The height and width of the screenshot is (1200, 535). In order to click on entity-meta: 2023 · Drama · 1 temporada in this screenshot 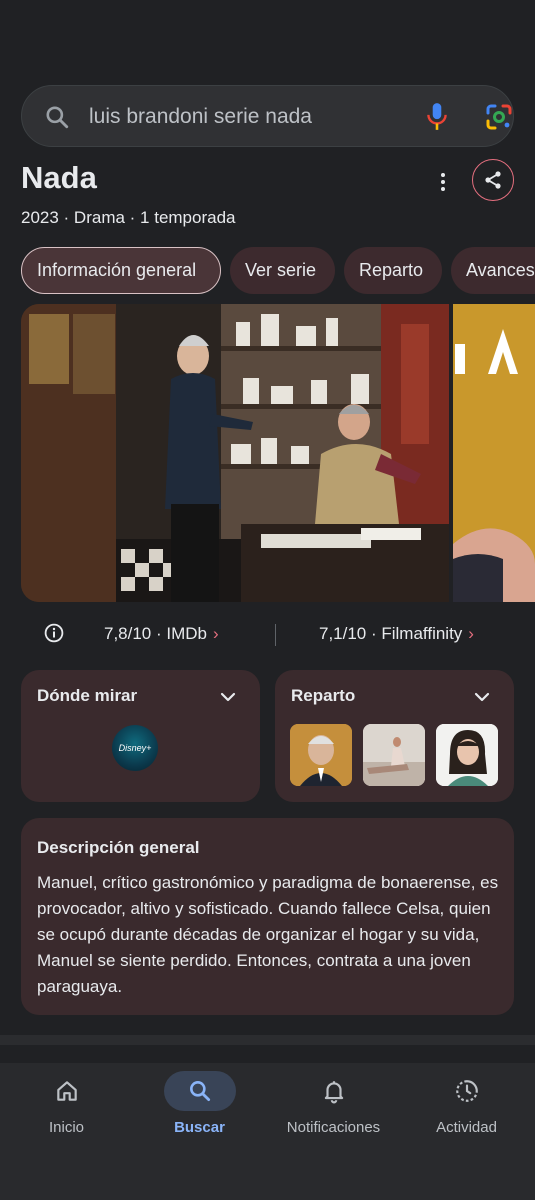, I will do `click(128, 217)`.